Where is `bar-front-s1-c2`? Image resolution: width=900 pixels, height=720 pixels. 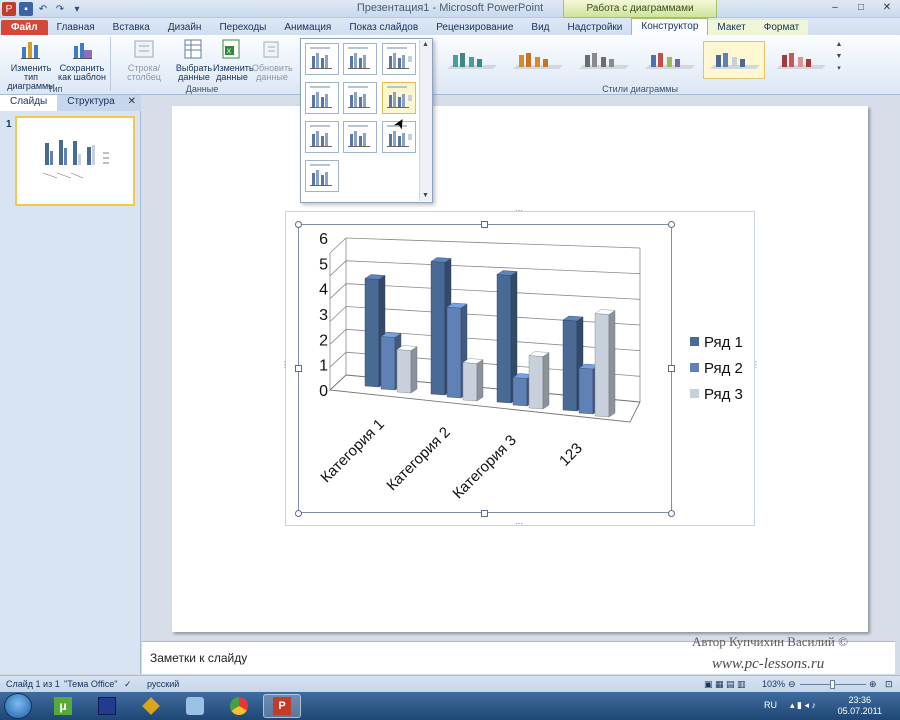
bar-front-s1-c2 is located at coordinates (520, 392).